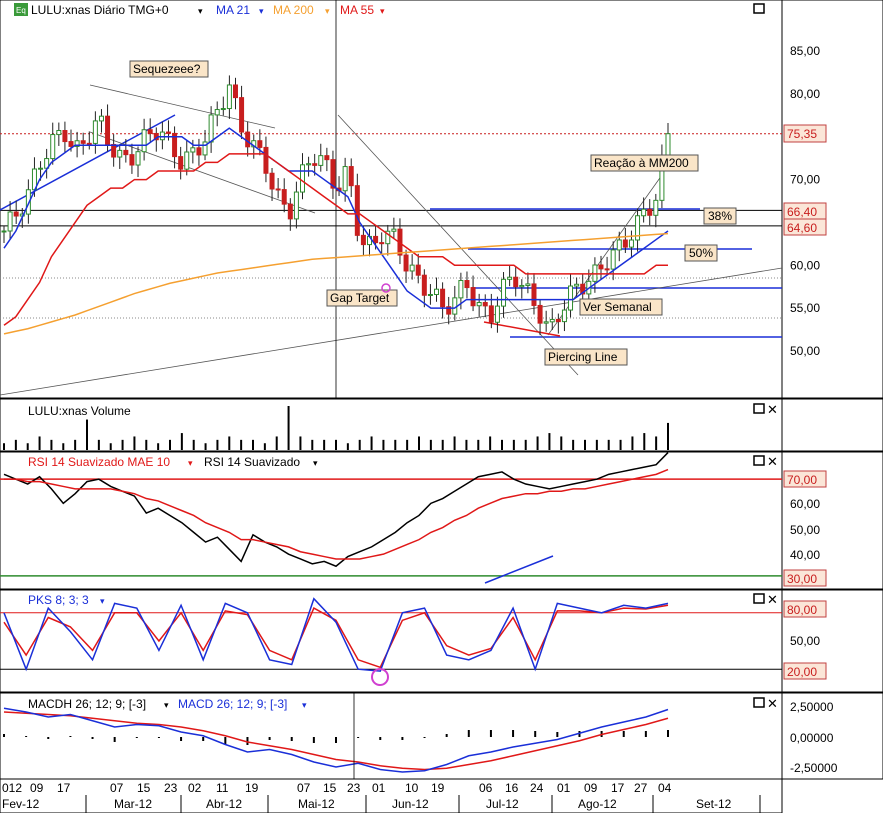 The width and height of the screenshot is (883, 813). What do you see at coordinates (591, 788) in the screenshot?
I see `time-day-label: 09` at bounding box center [591, 788].